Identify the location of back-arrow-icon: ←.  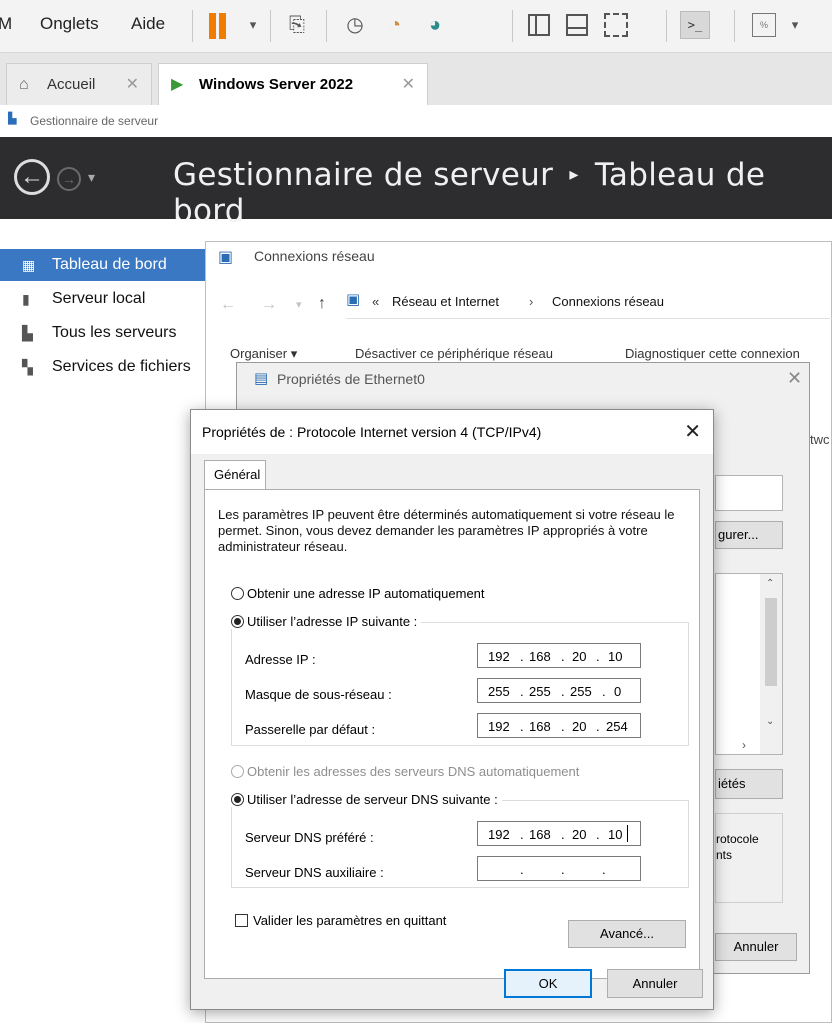
(228, 305).